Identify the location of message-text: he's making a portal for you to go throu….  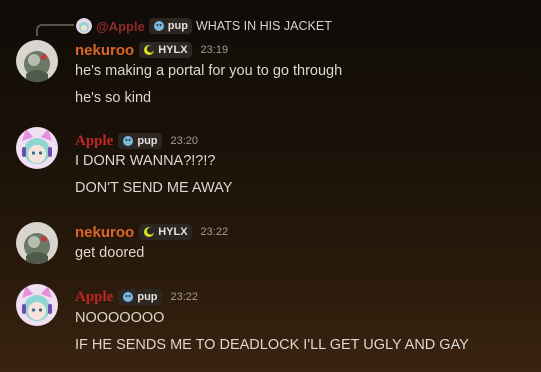
(209, 71).